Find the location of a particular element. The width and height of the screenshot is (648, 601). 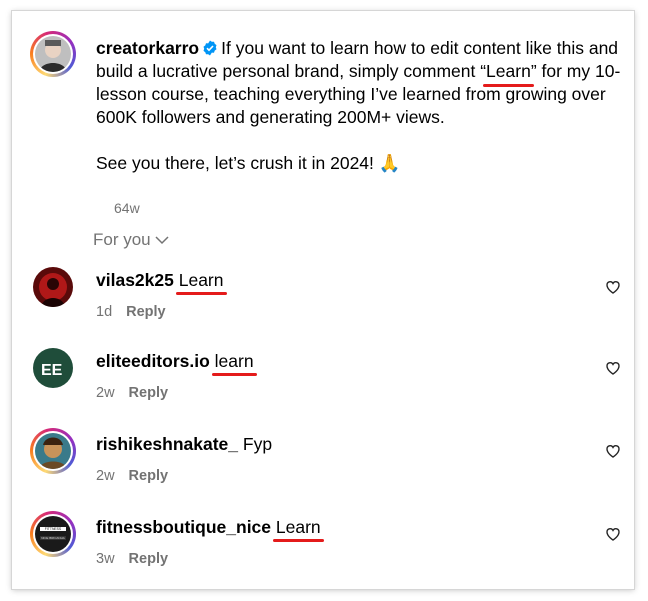

svg-text: EE is located at coordinates (52, 370).